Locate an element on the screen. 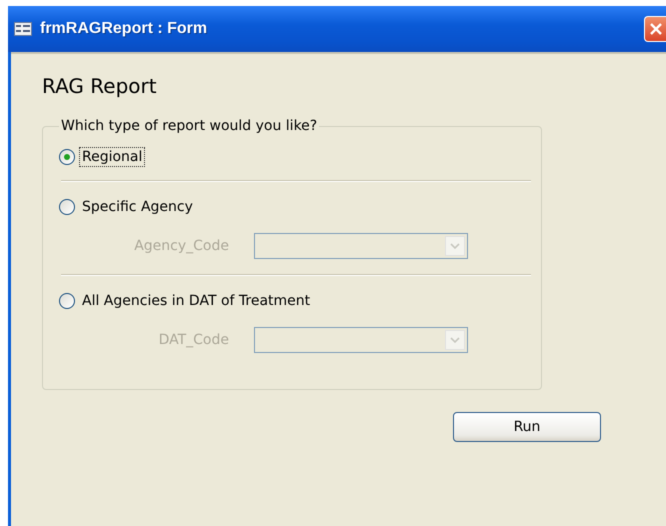 The height and width of the screenshot is (526, 666). form-heading: RAG Report is located at coordinates (100, 87).